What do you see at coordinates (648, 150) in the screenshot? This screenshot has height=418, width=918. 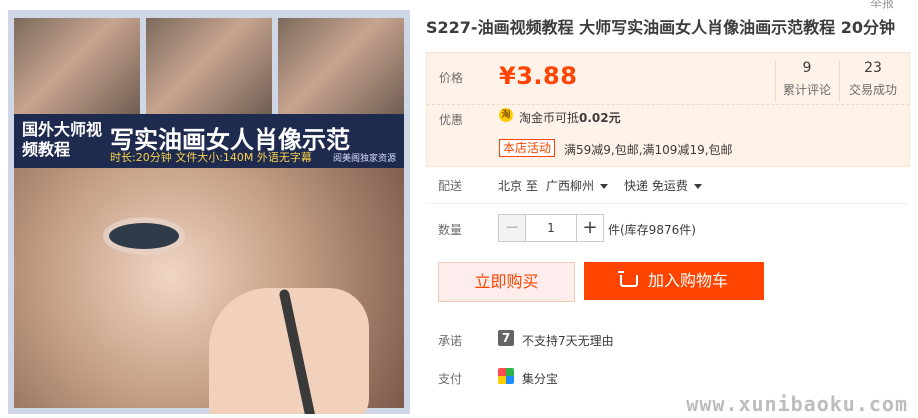 I see `store-activity-text: 满59减9,包邮,满109减19,包邮` at bounding box center [648, 150].